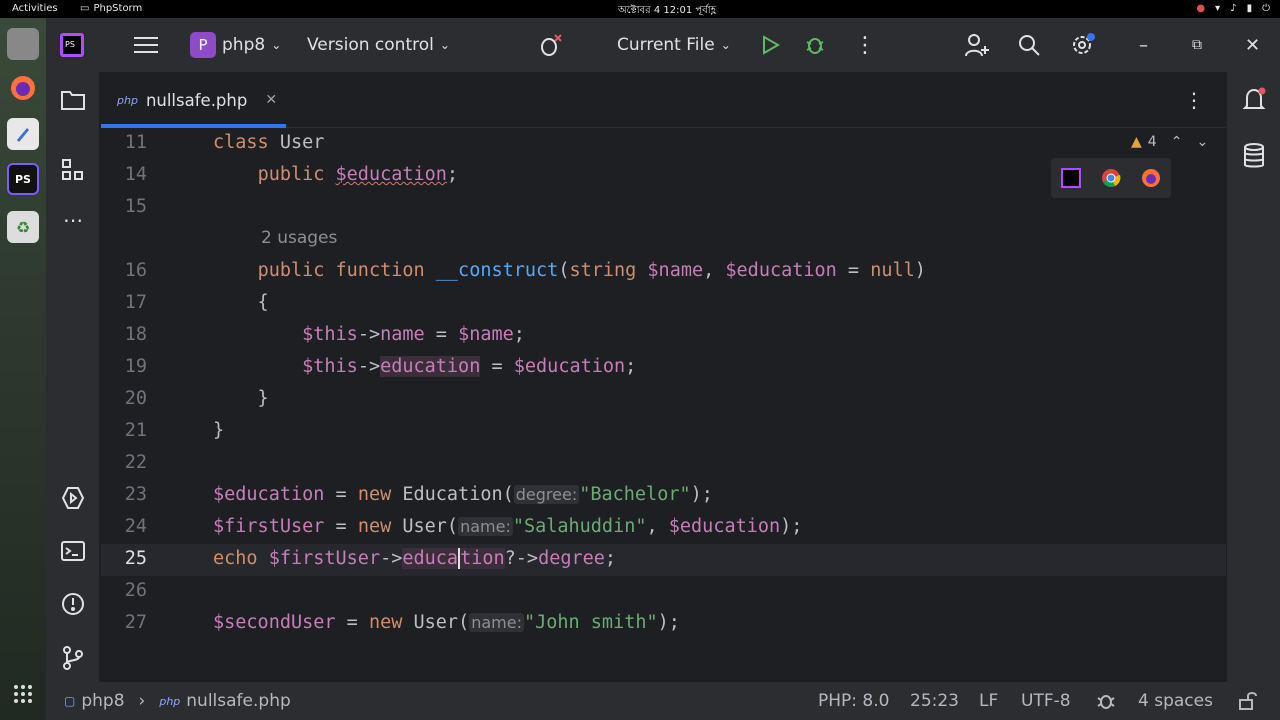 The height and width of the screenshot is (720, 1280). I want to click on text-editor-icon, so click(23, 134).